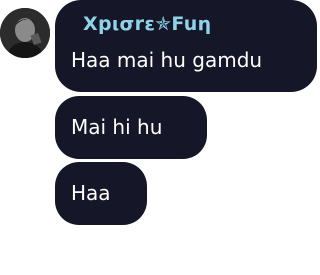 The width and height of the screenshot is (320, 275). I want to click on message-bubble: Haa, so click(101, 193).